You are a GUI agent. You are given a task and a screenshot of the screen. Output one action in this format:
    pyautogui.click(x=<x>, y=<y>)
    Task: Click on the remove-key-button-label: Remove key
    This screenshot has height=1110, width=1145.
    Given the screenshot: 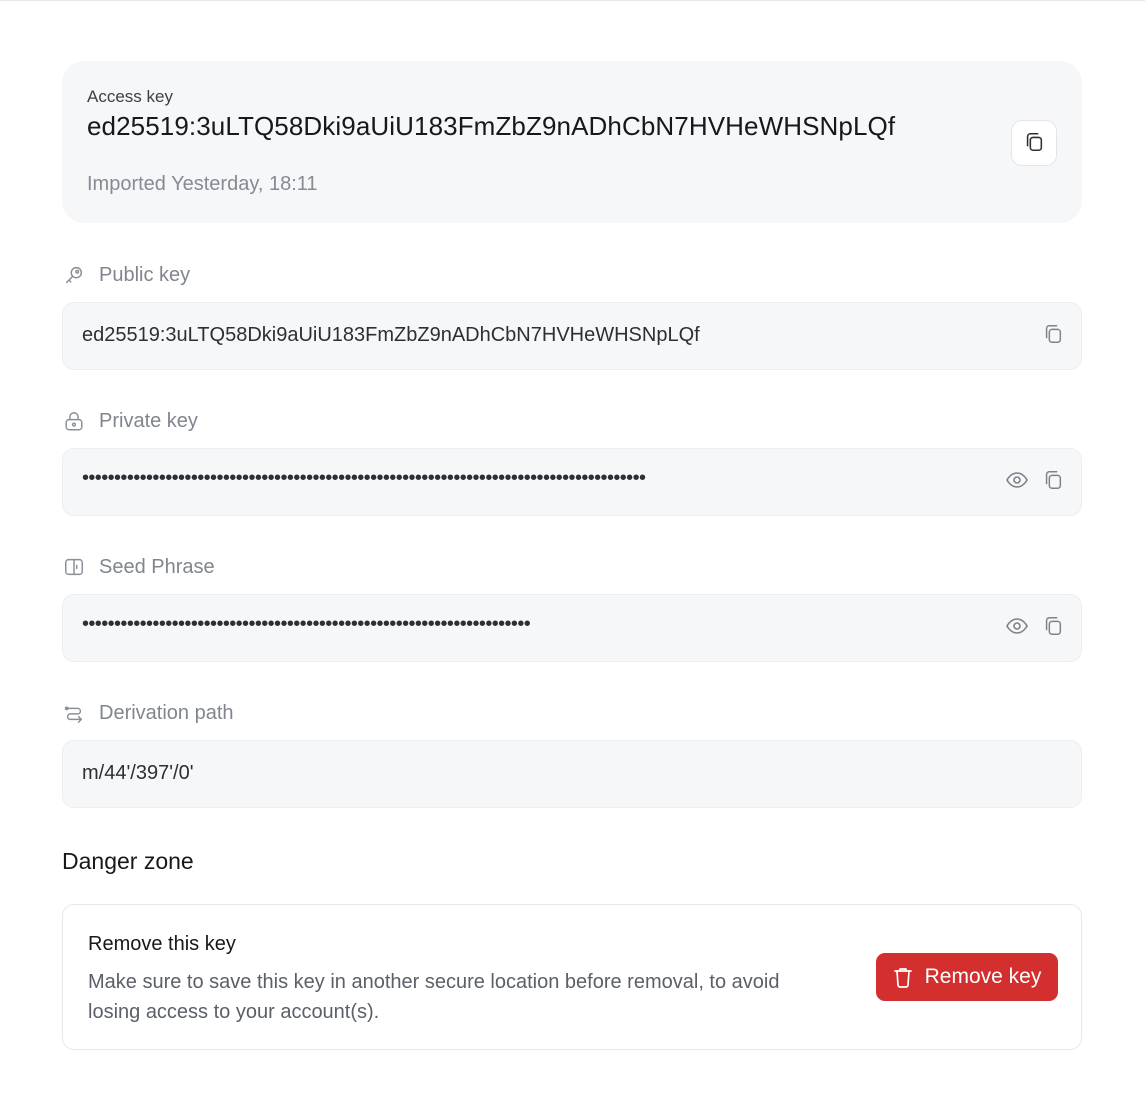 What is the action you would take?
    pyautogui.click(x=983, y=976)
    